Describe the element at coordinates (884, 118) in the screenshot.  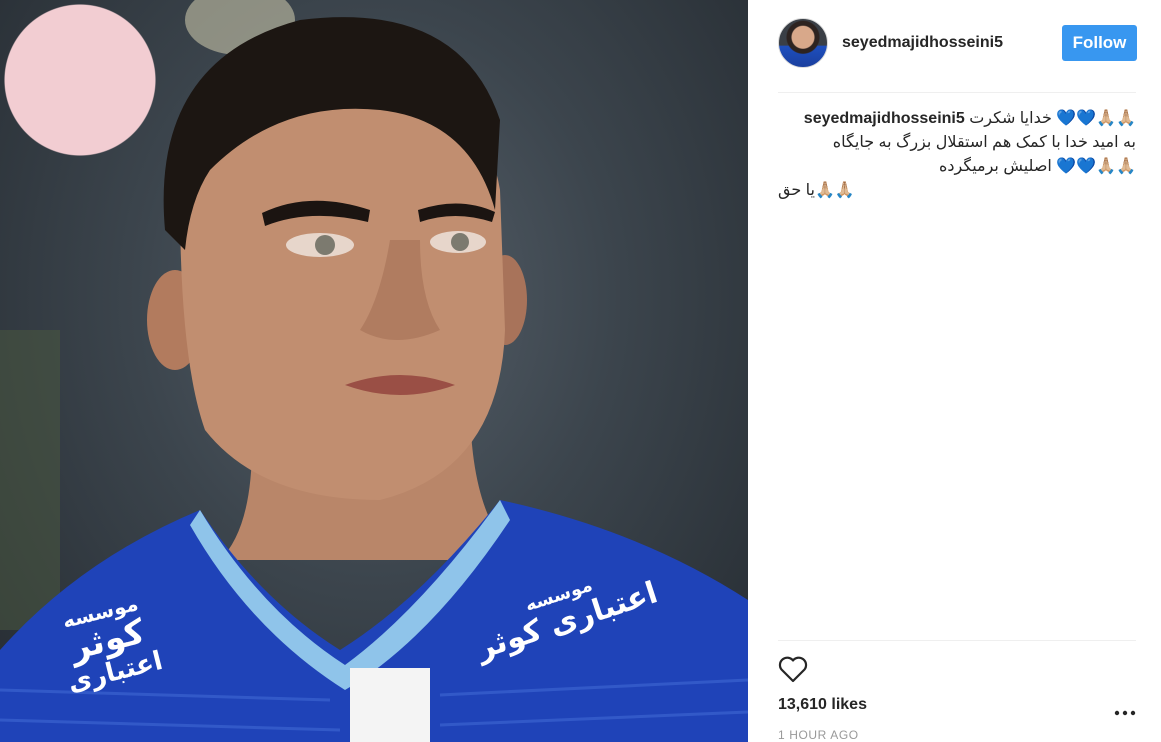
I see `caption-username: seyedmajidhosseini5` at that location.